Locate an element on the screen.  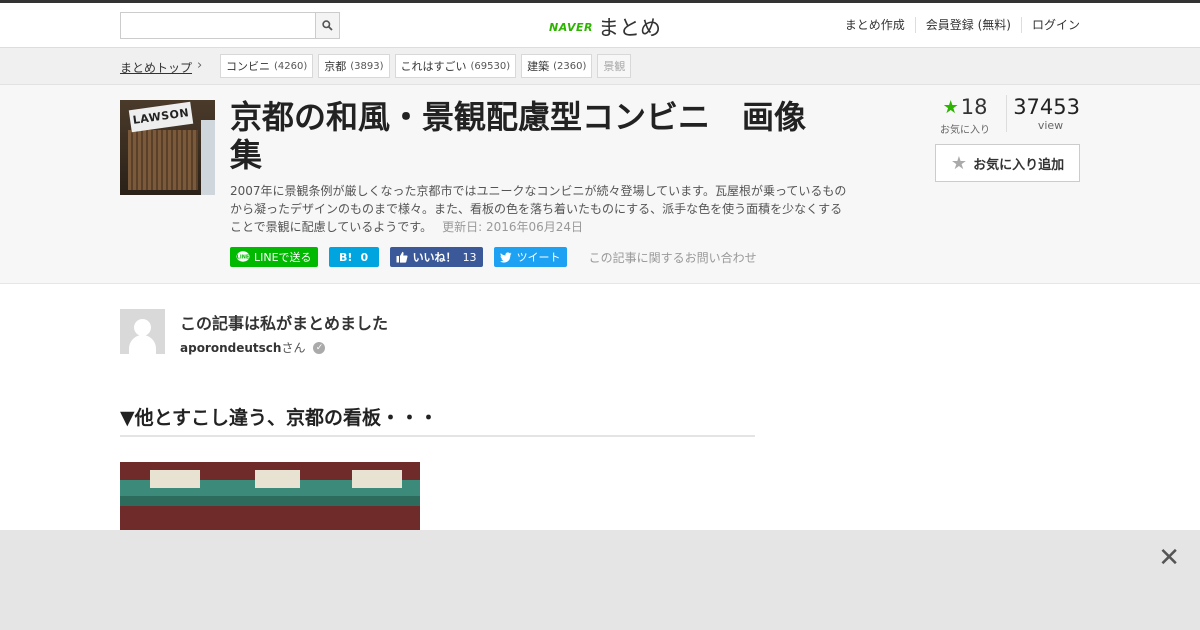
section-heading: ▼他とすこし違う、京都の看板・・・ is located at coordinates (437, 420).